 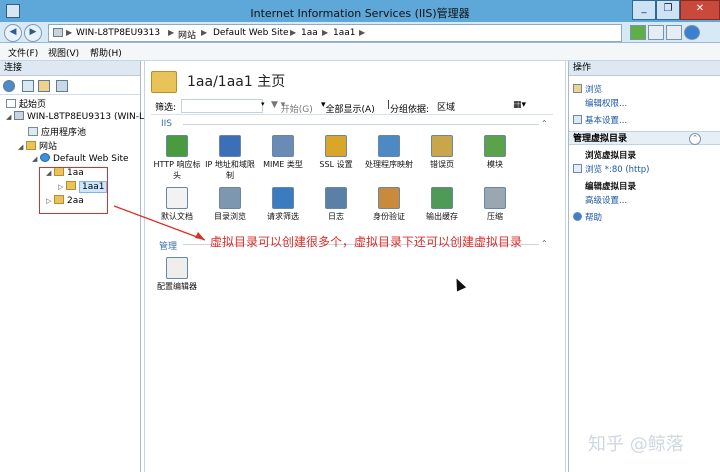 What do you see at coordinates (577, 216) in the screenshot?
I see `help-icon` at bounding box center [577, 216].